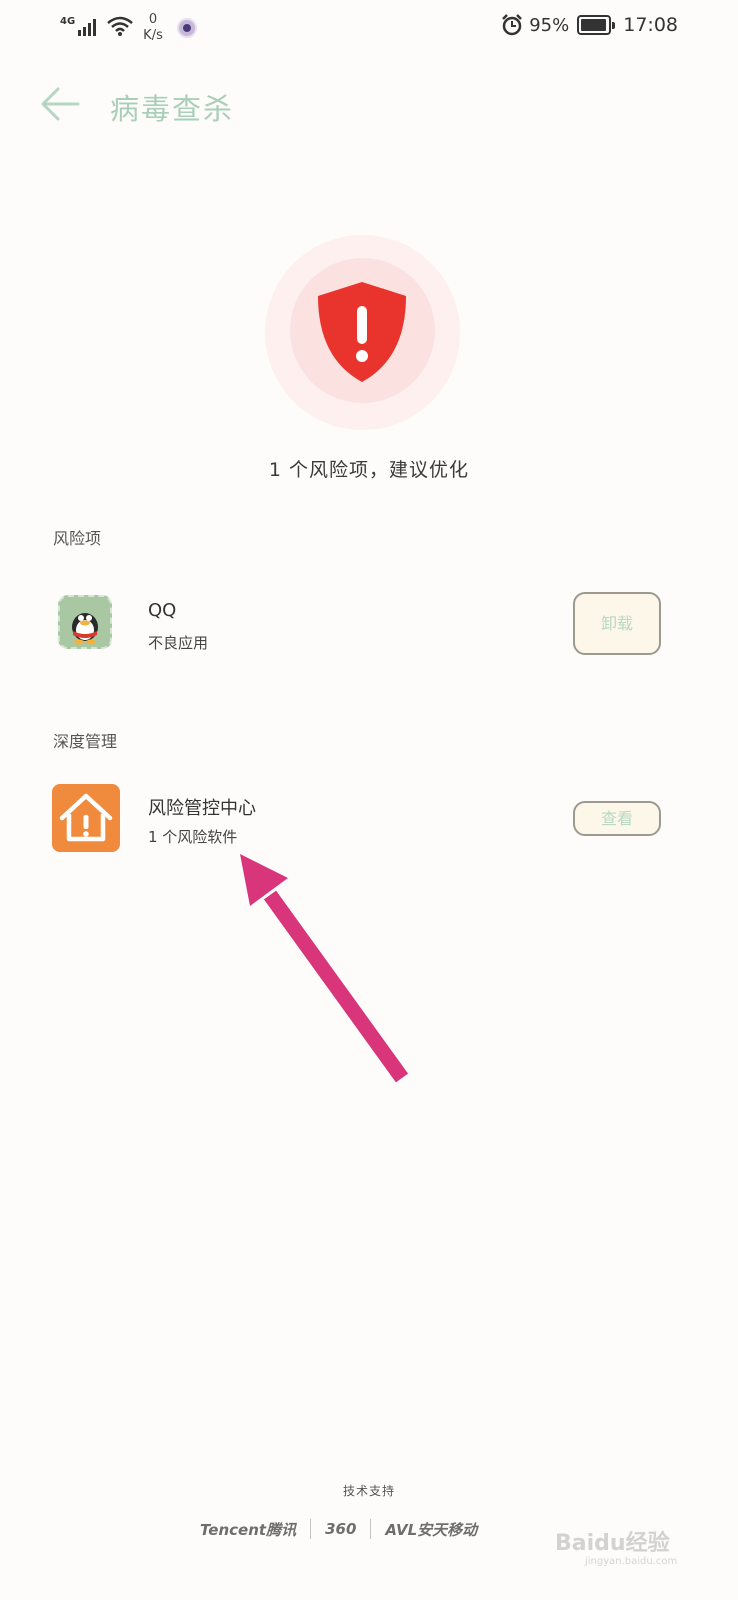 This screenshot has height=1600, width=738. I want to click on baidu-watermark-url: jingyan.baidu.com, so click(631, 1561).